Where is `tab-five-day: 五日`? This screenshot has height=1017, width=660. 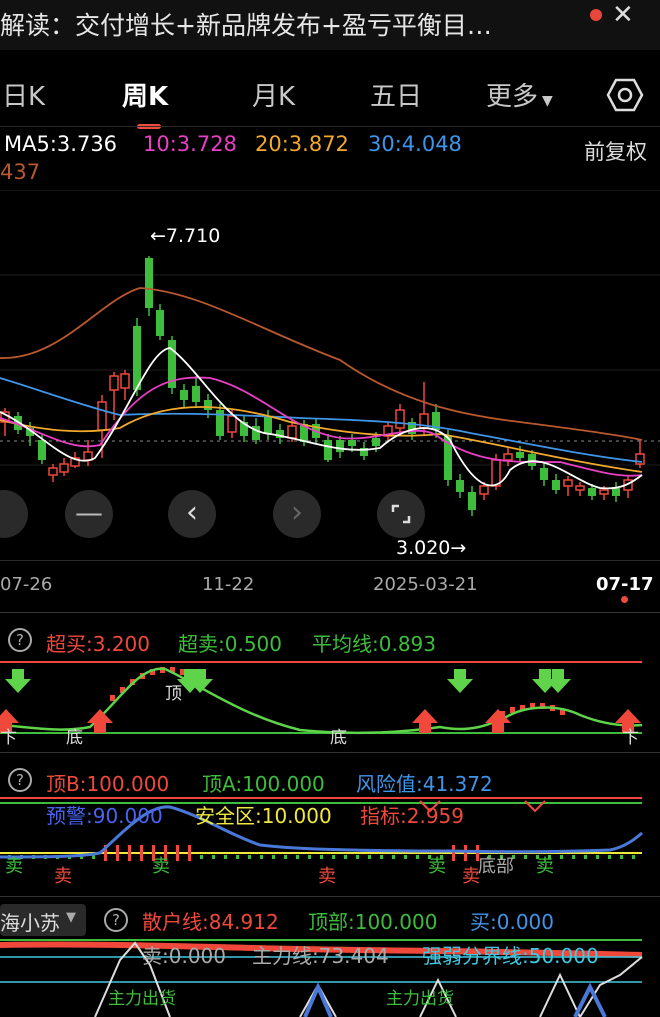
tab-five-day: 五日 is located at coordinates (396, 94).